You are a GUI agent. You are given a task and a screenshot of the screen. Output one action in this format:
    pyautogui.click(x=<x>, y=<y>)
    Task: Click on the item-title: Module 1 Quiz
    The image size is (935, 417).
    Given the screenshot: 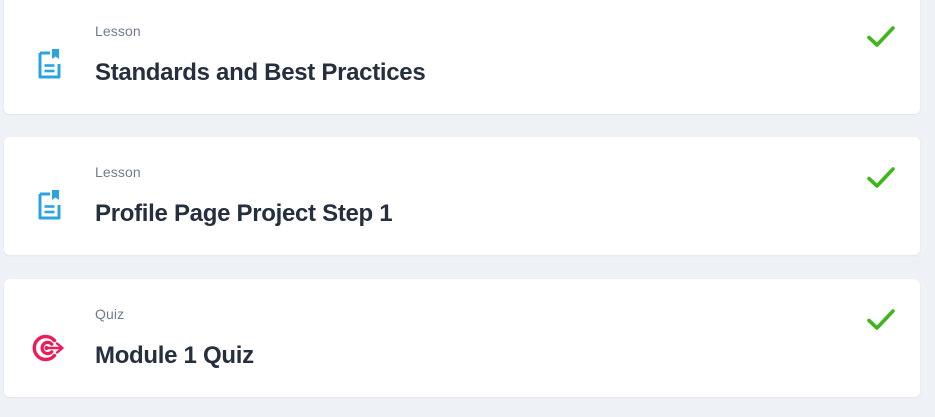 What is the action you would take?
    pyautogui.click(x=174, y=356)
    